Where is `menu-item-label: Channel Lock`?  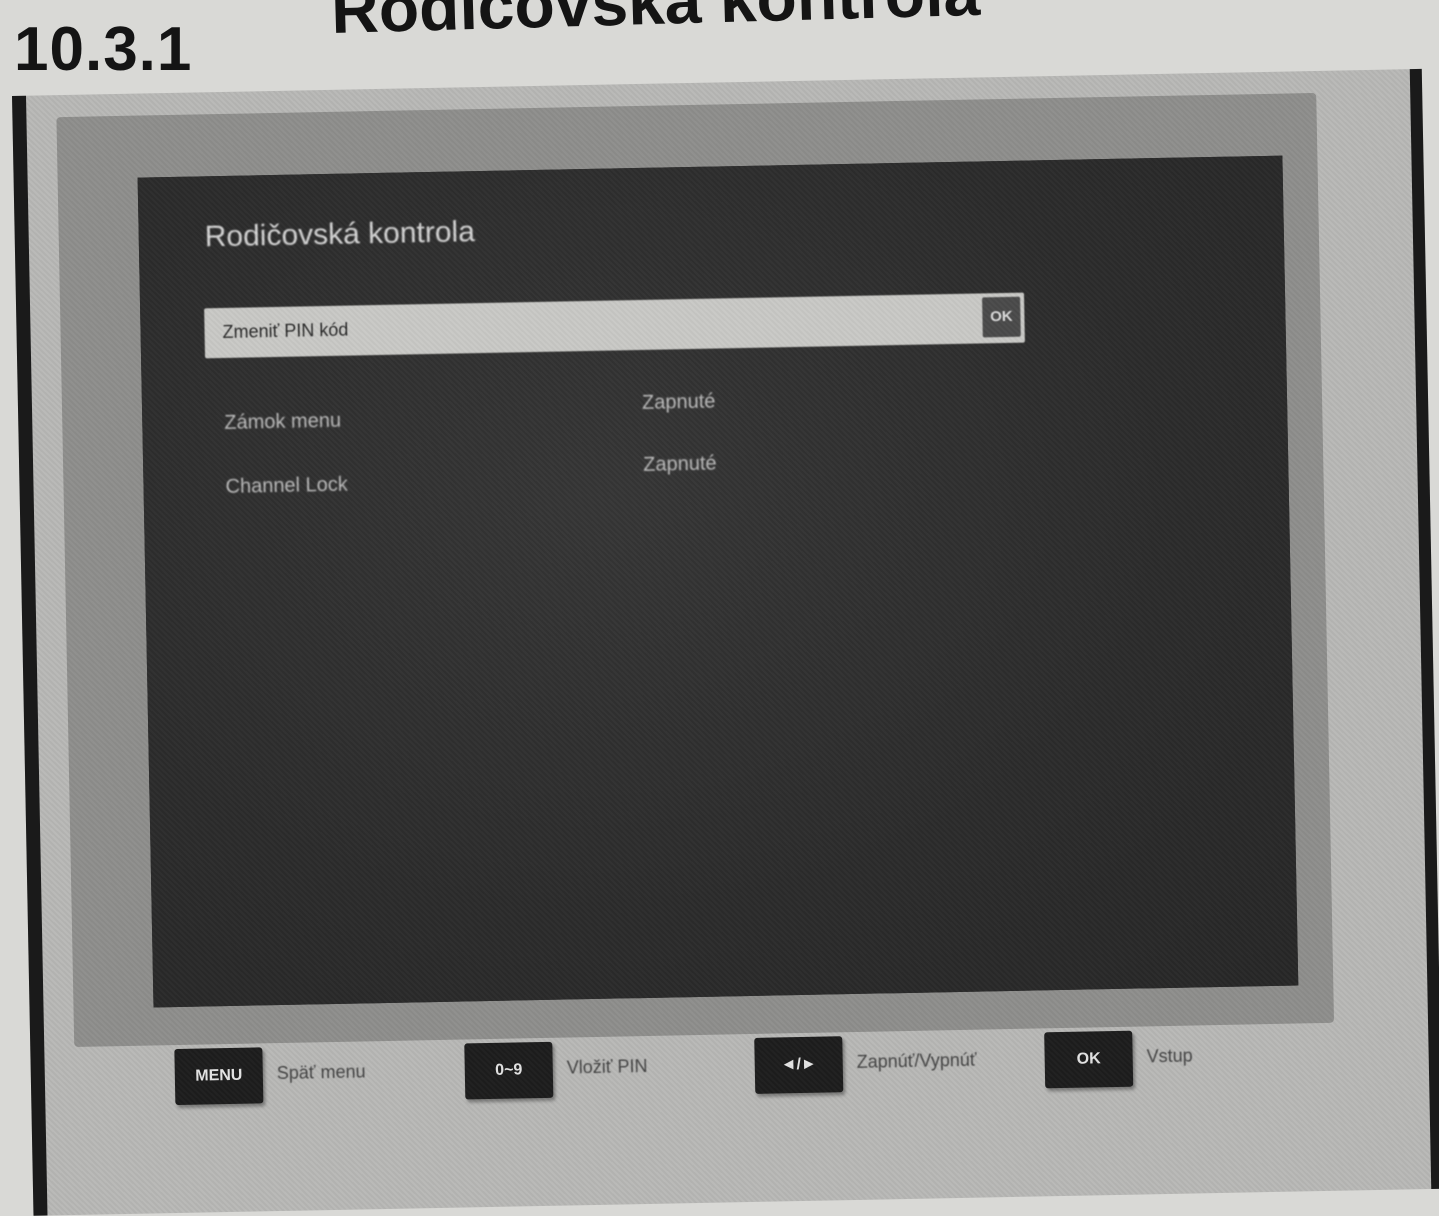 menu-item-label: Channel Lock is located at coordinates (287, 485).